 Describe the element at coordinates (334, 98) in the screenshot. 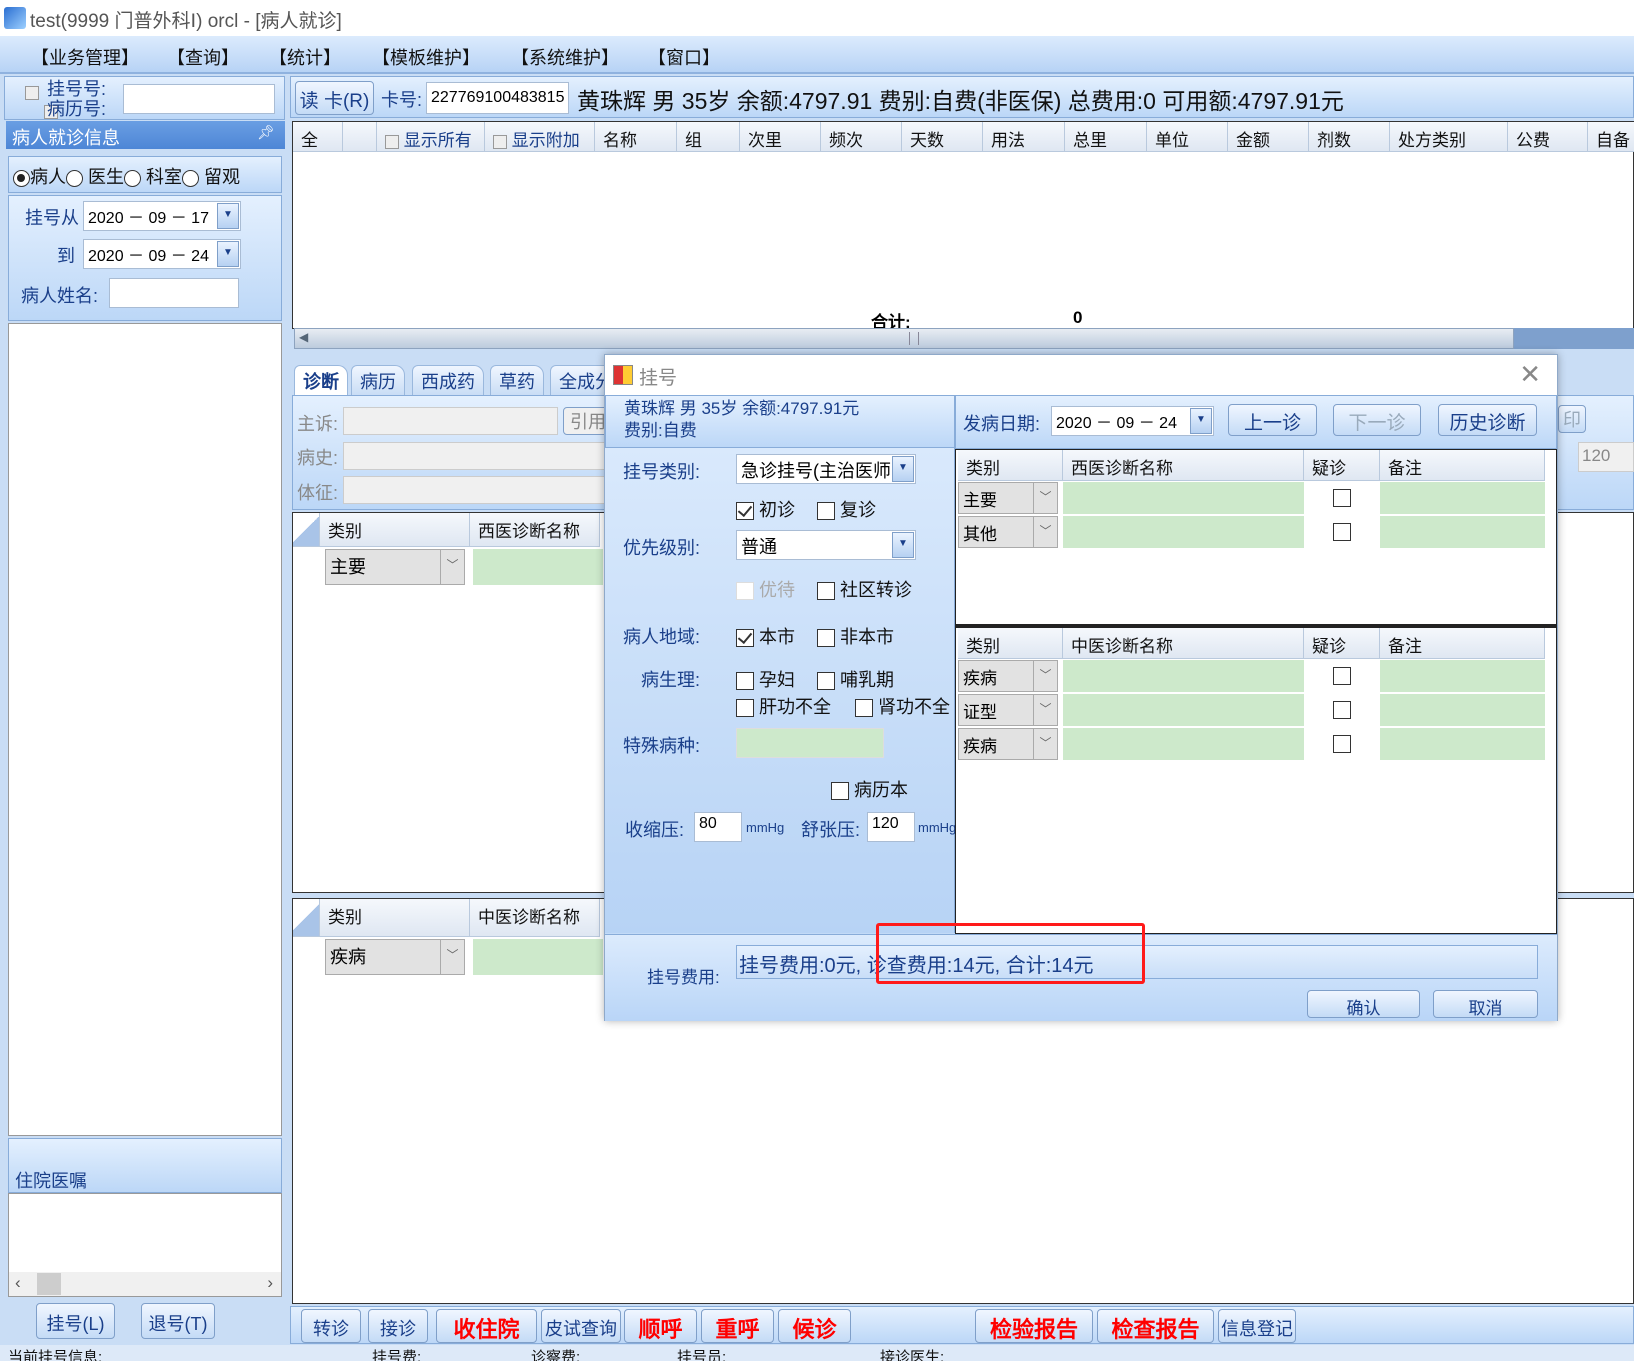

I see `read-card-button: 读 卡(R)` at that location.